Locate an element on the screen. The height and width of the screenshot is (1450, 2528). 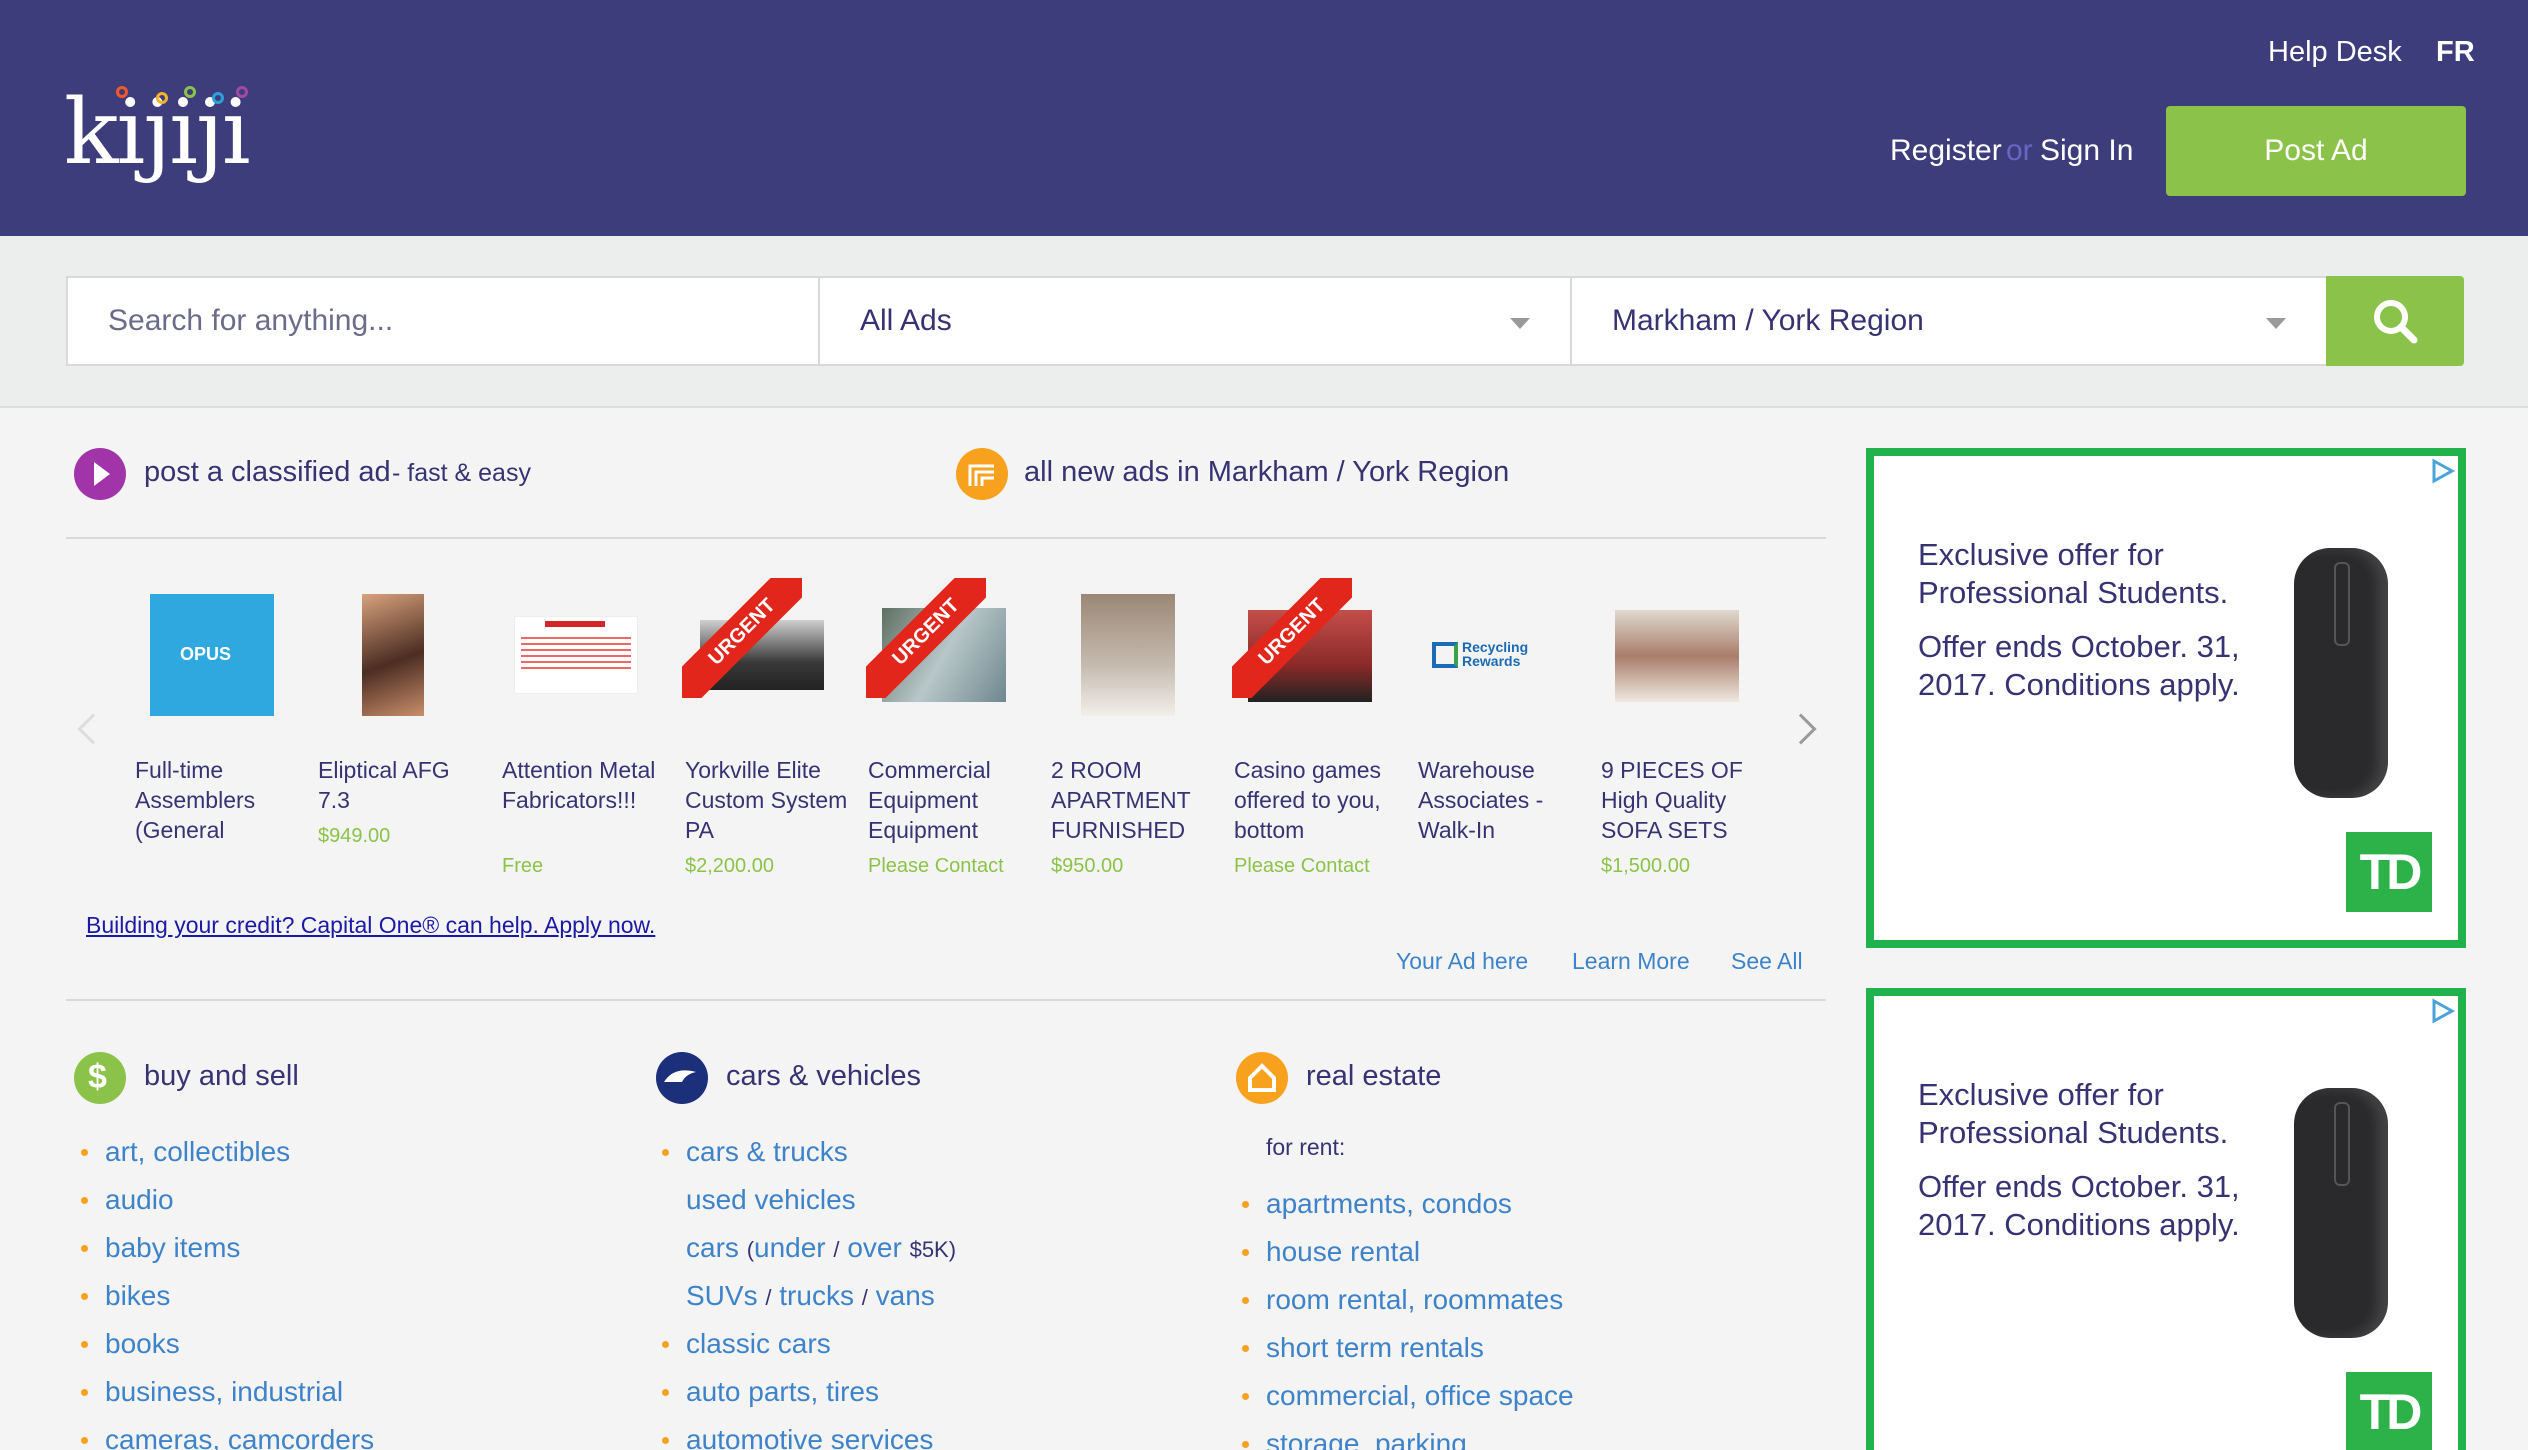
category-link-short-term: short term rentals is located at coordinates (1408, 1348).